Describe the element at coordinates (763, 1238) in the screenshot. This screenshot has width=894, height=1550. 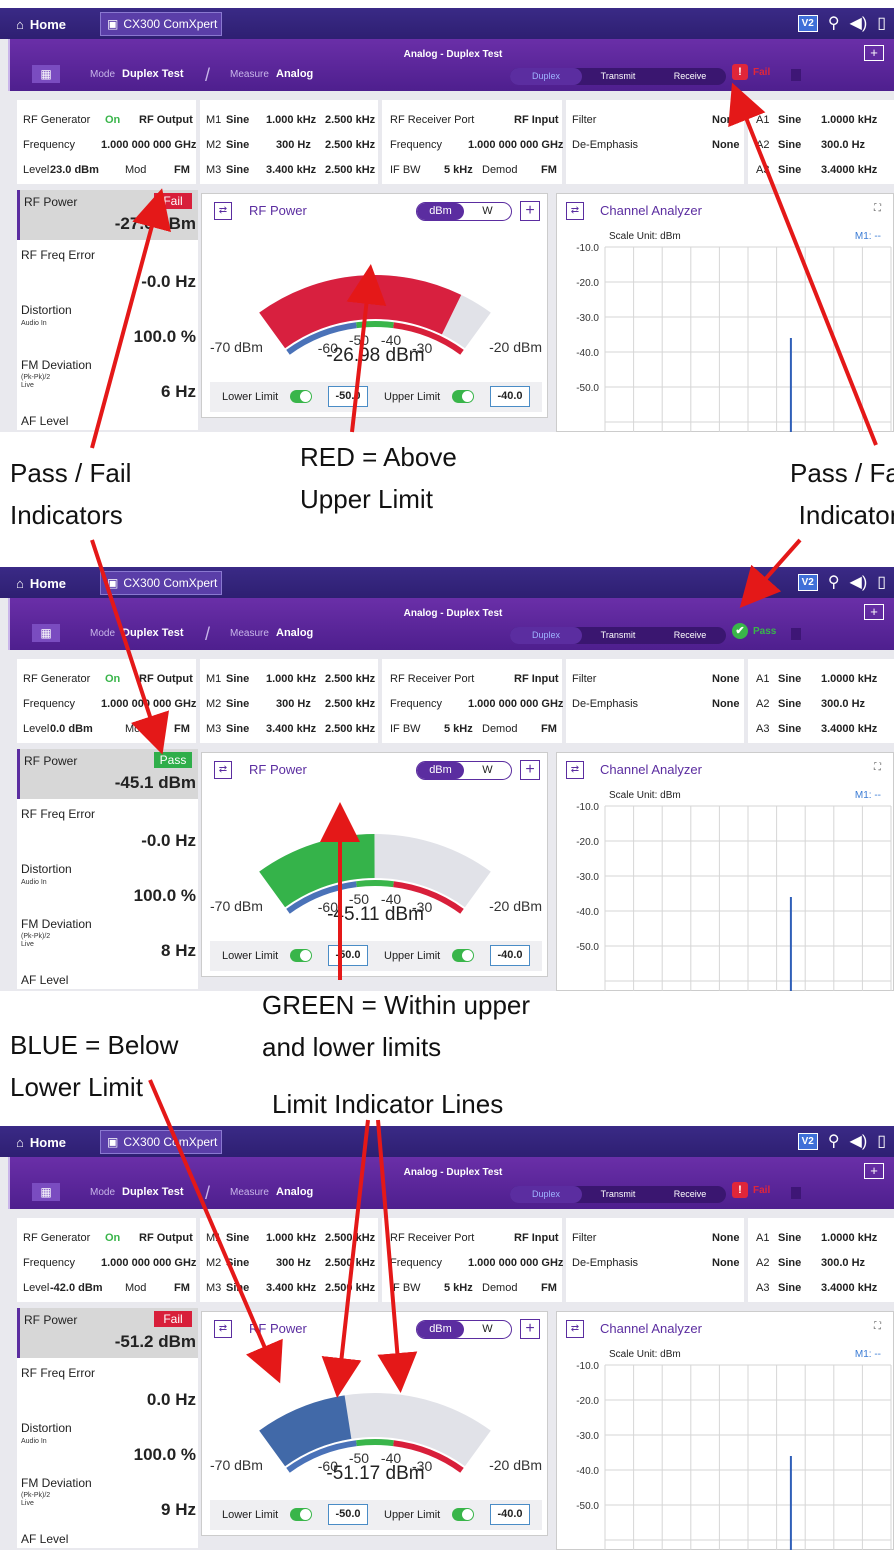
I see `a1-cell: A1` at that location.